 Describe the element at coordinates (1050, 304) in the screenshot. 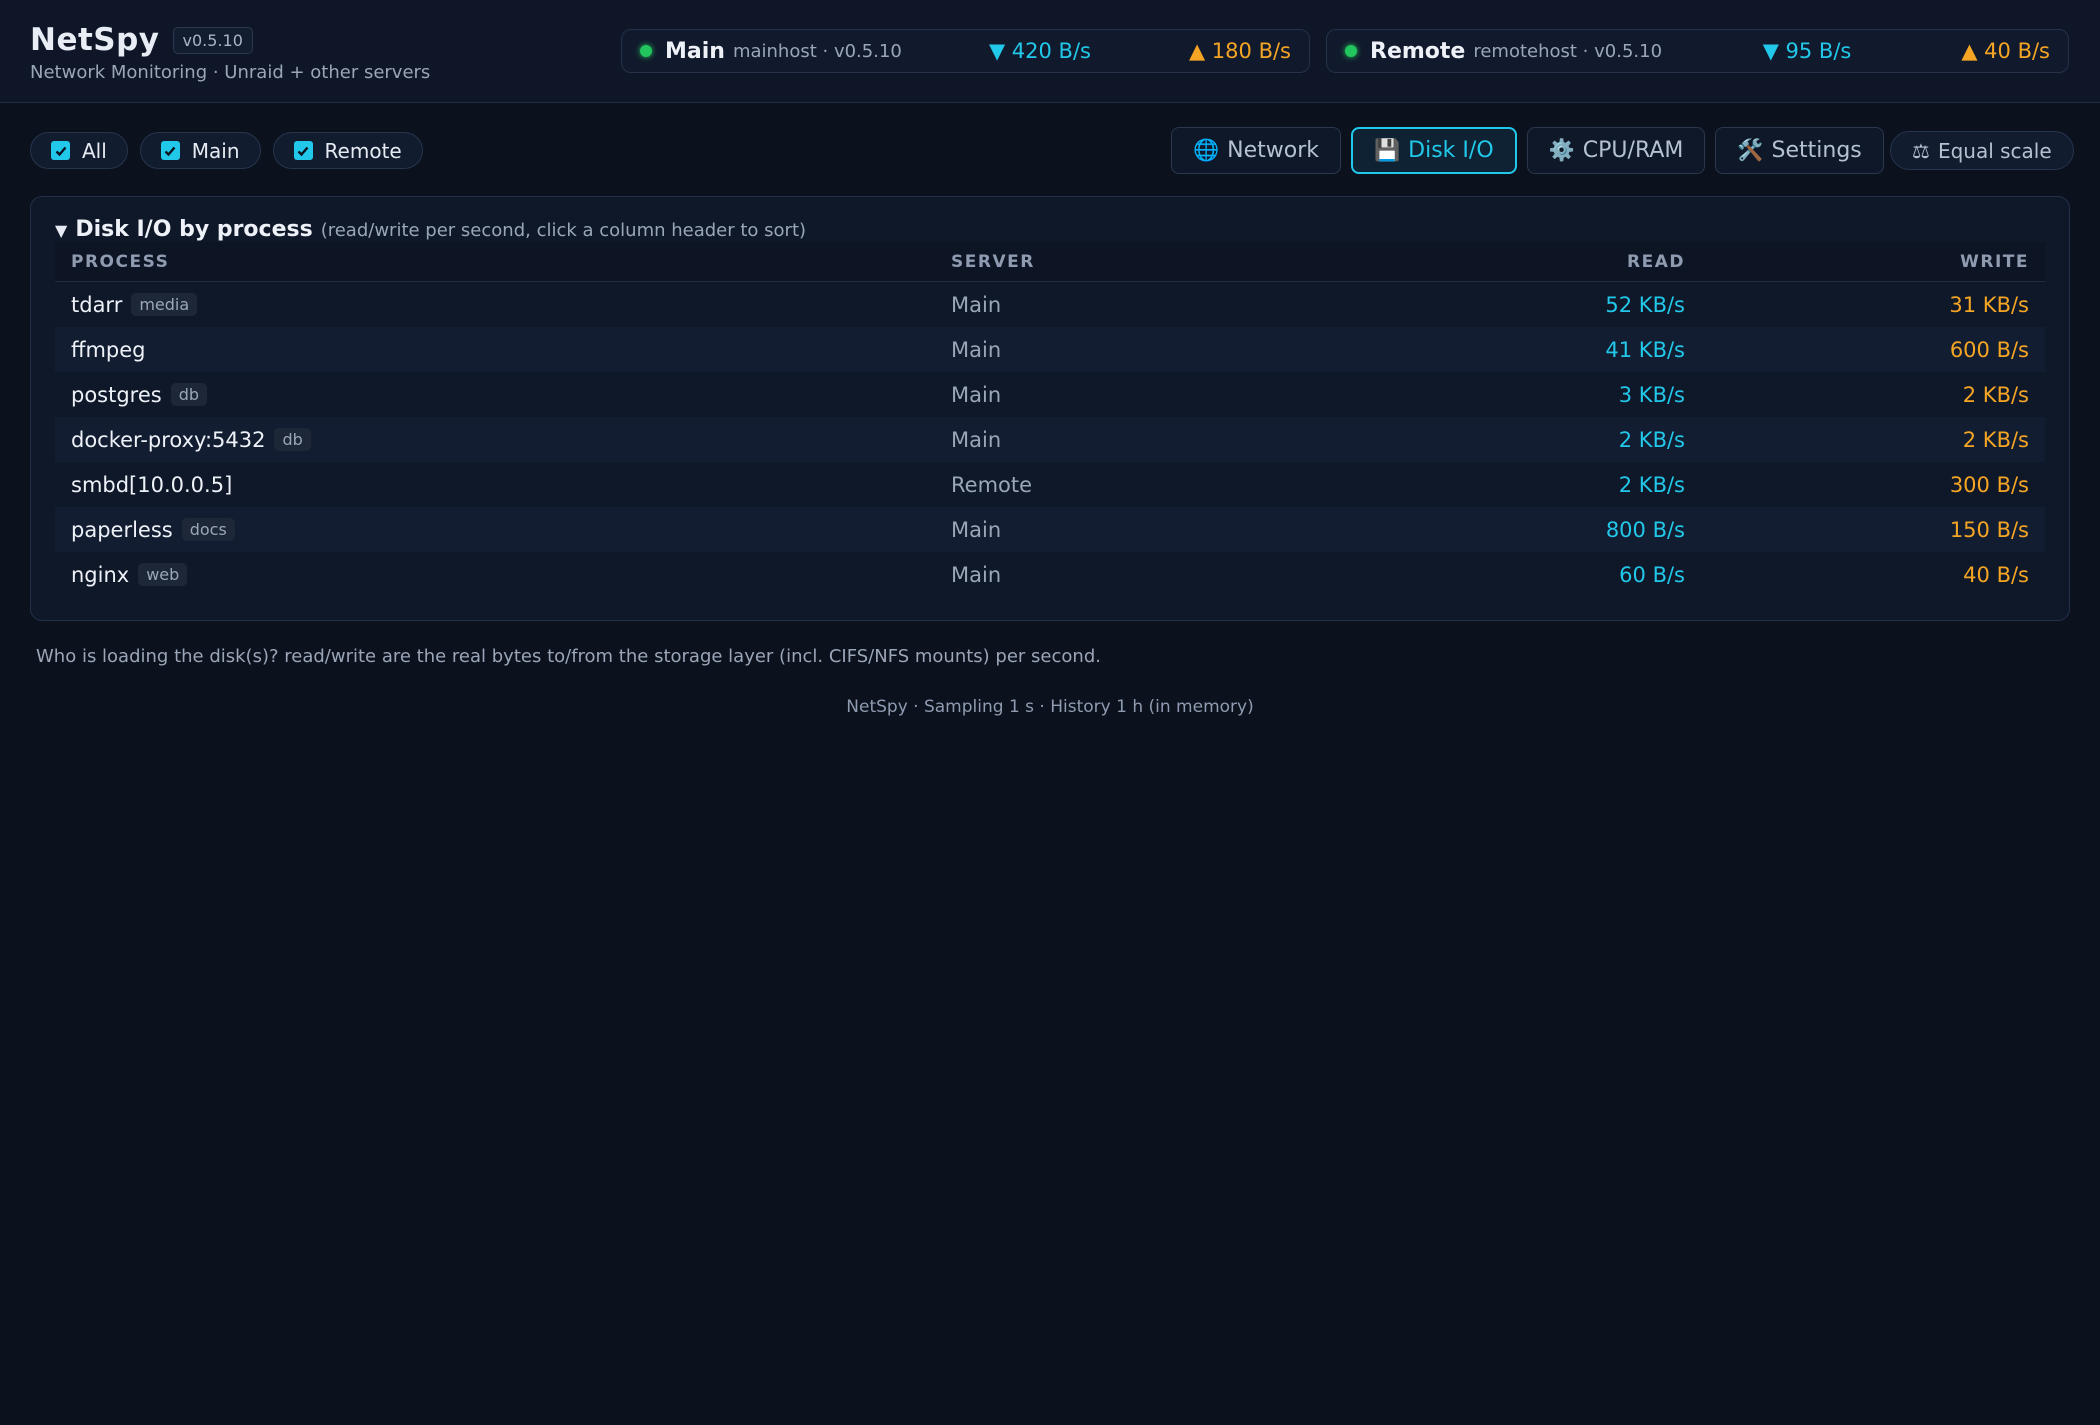

I see `table-row: tdarr media Main 52 KB/s 31 KB/s` at that location.